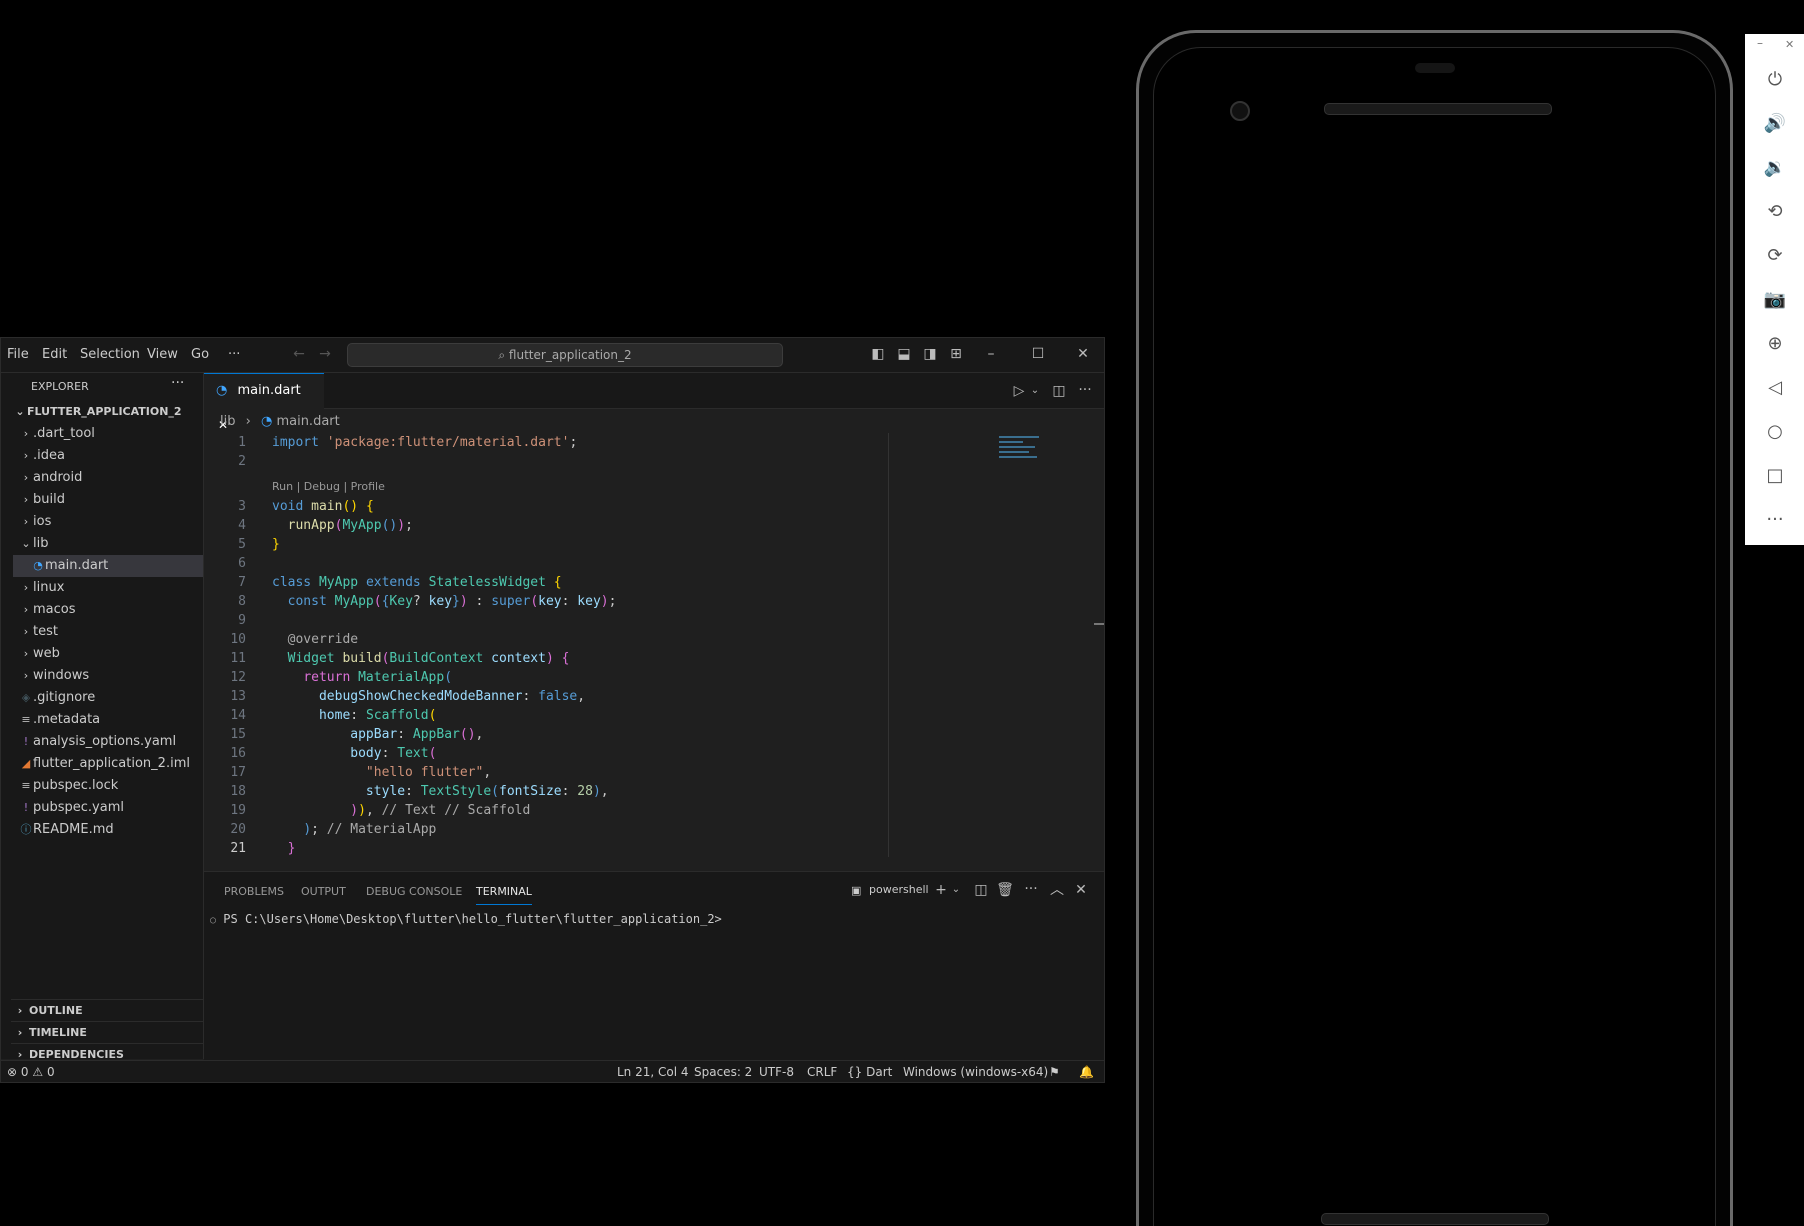  What do you see at coordinates (1775, 476) in the screenshot?
I see `overview-icon: □` at bounding box center [1775, 476].